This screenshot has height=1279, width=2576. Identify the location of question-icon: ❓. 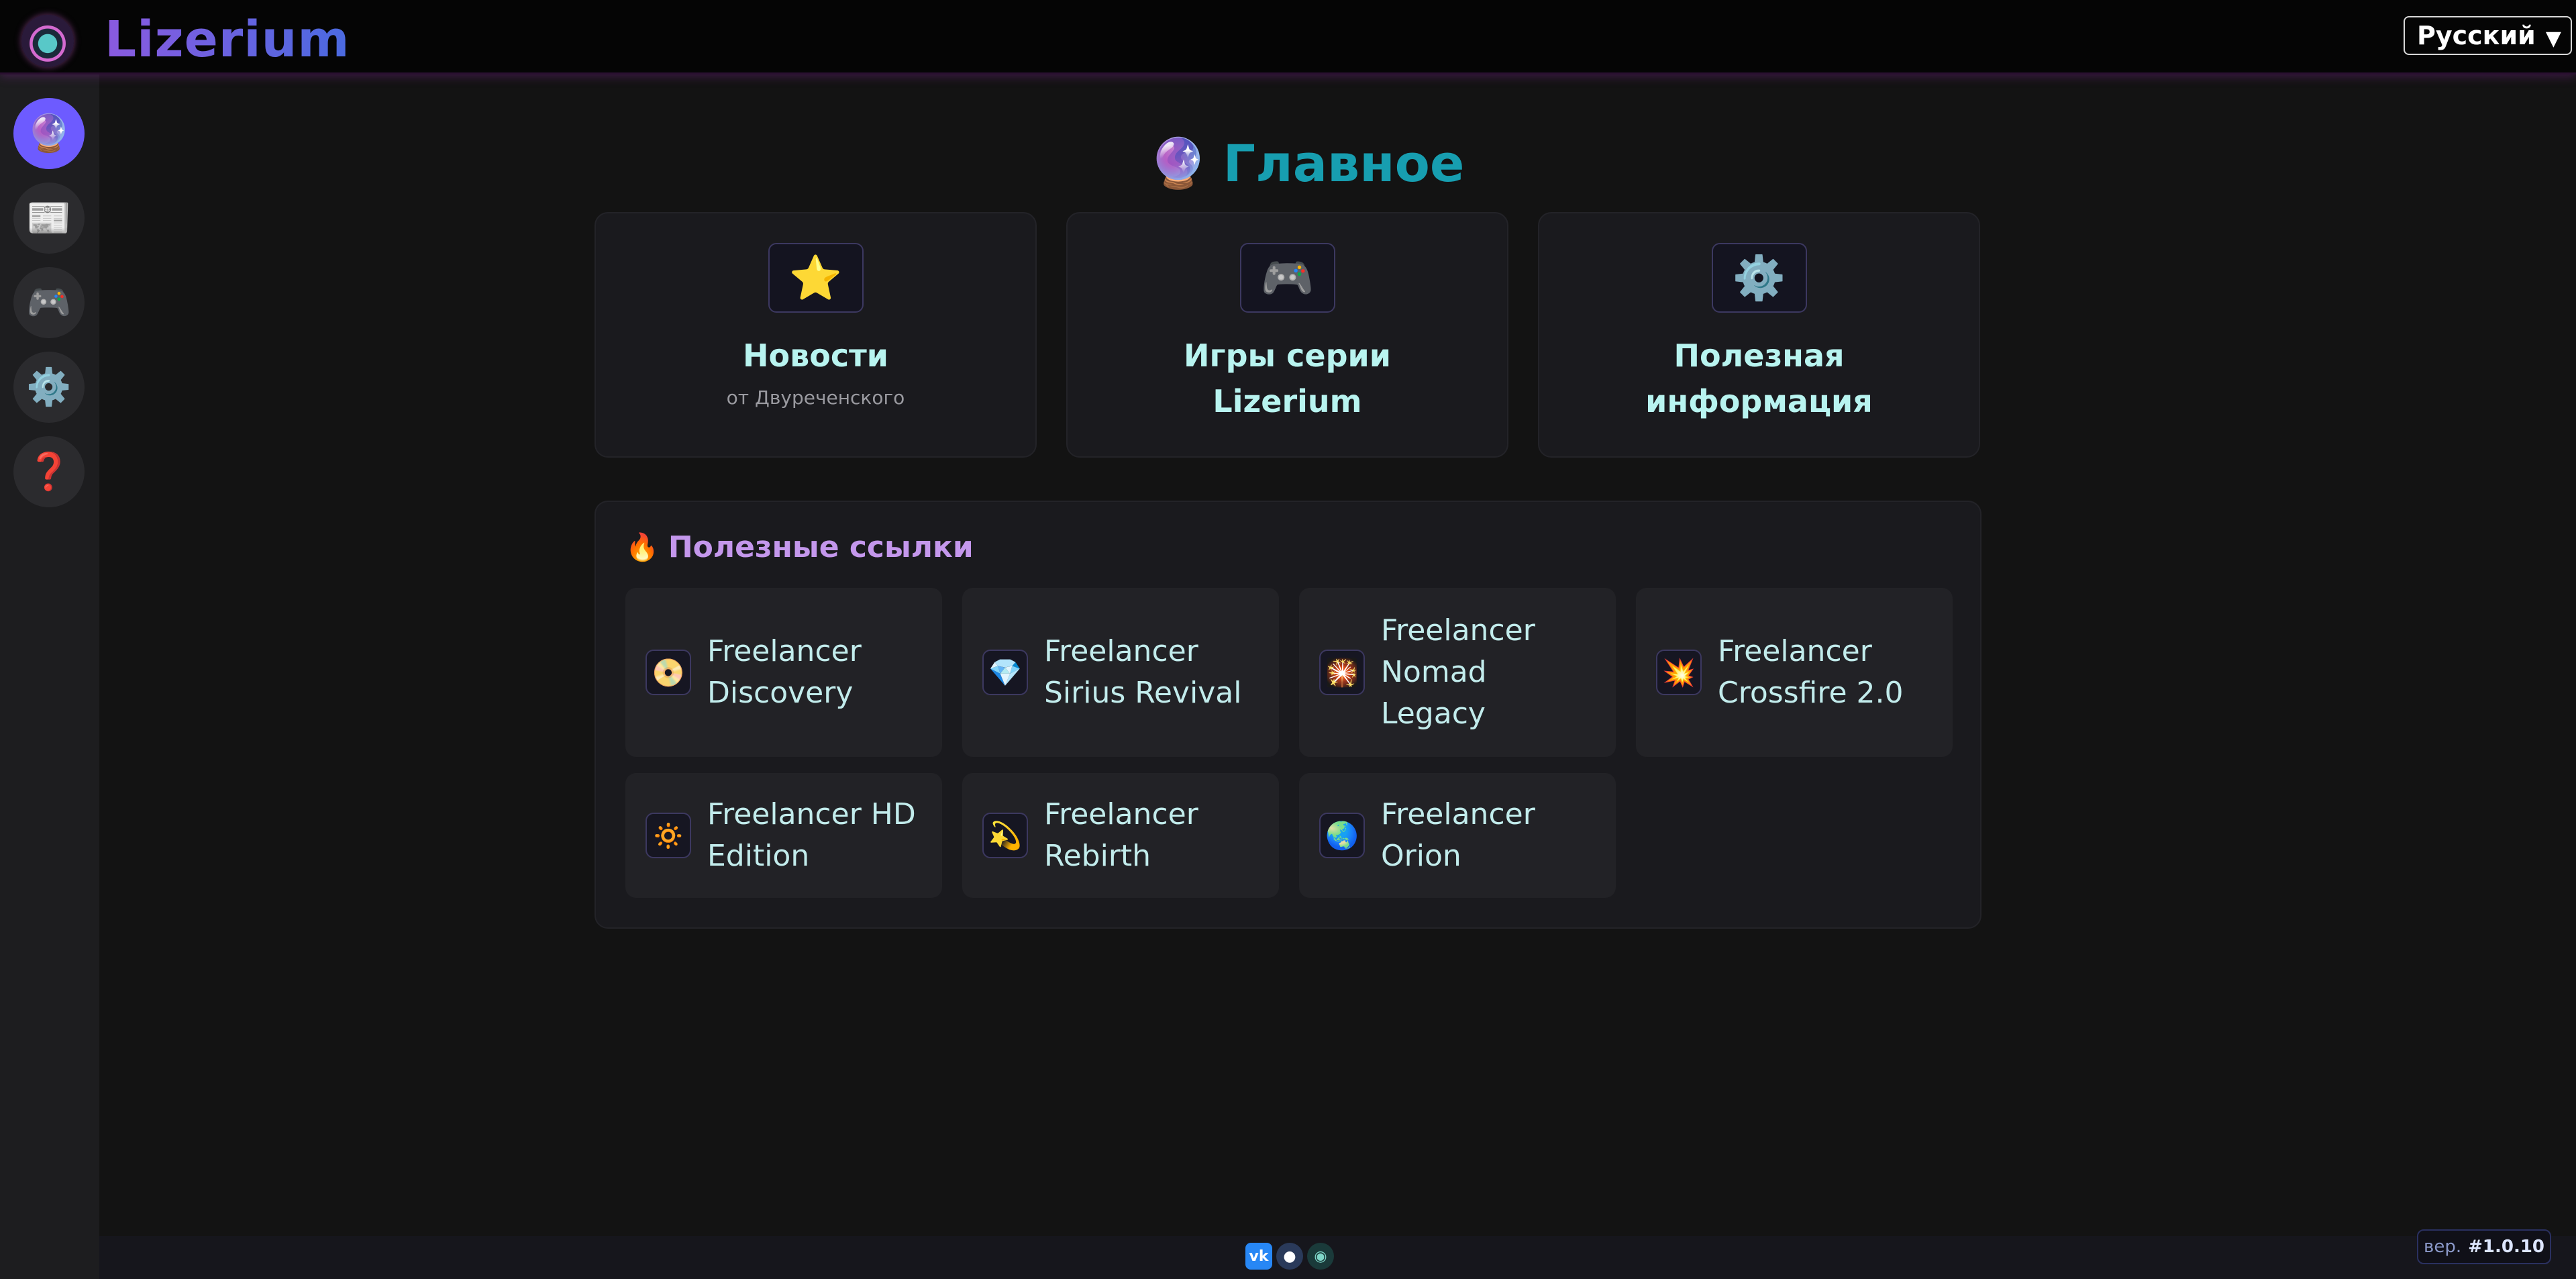
(49, 471).